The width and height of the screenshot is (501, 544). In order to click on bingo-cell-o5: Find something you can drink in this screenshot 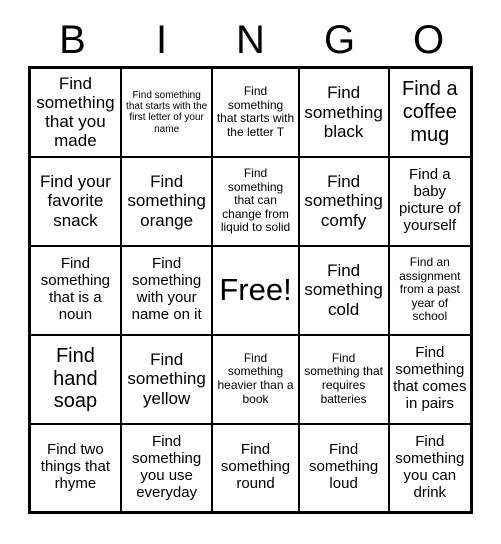, I will do `click(430, 468)`.